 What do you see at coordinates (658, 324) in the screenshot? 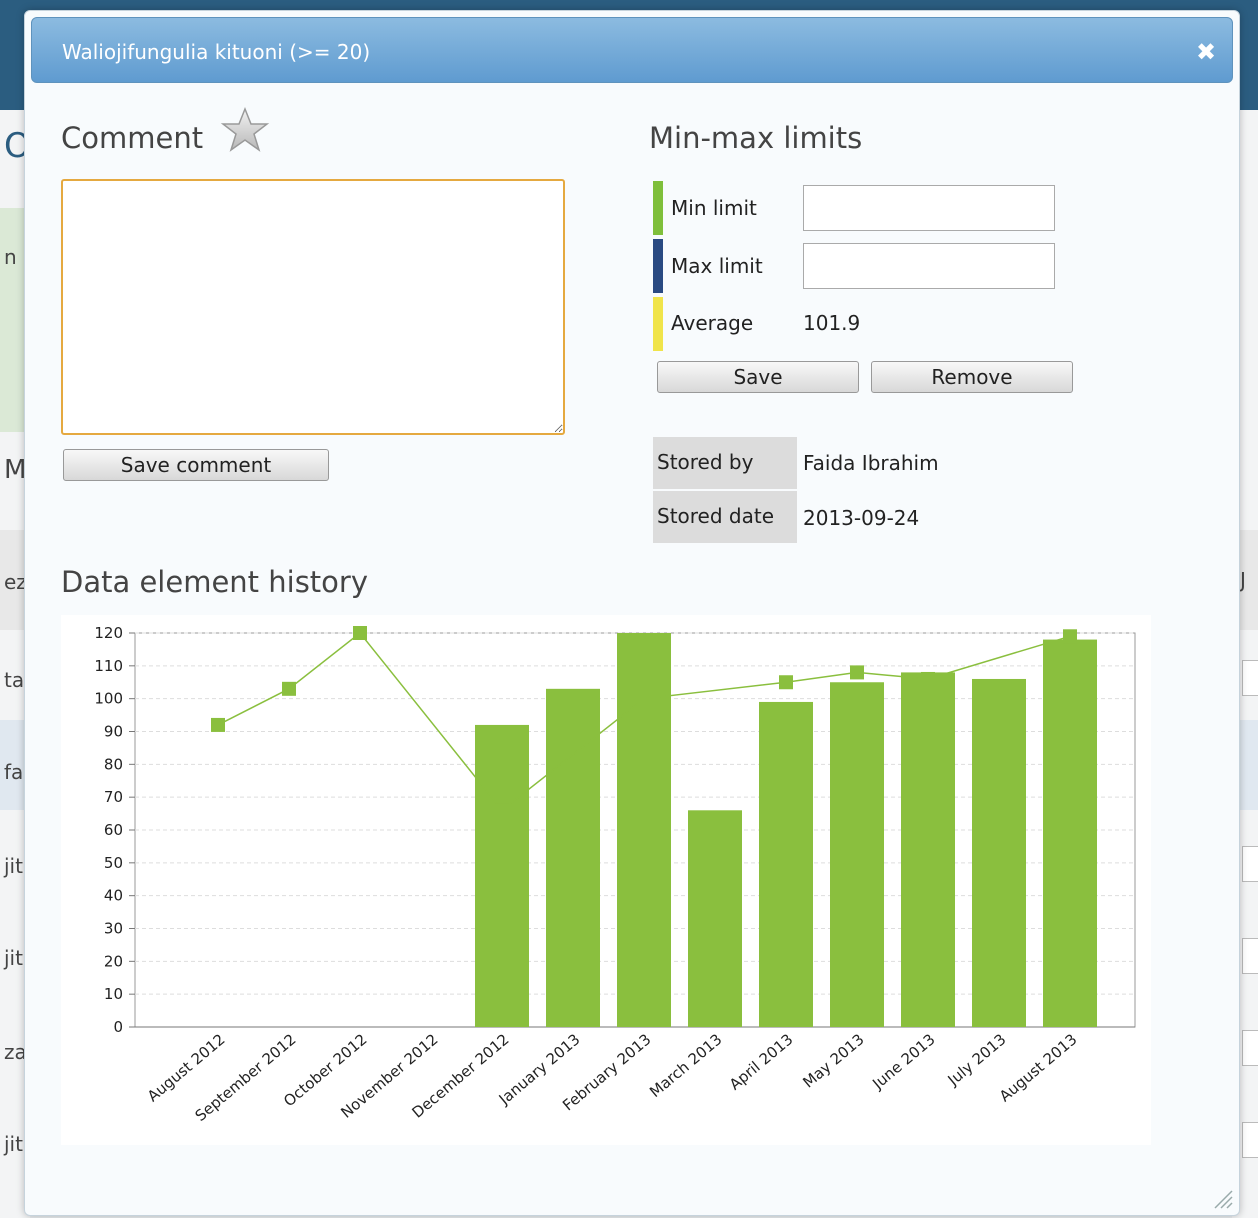
I see `average-color-swatch` at bounding box center [658, 324].